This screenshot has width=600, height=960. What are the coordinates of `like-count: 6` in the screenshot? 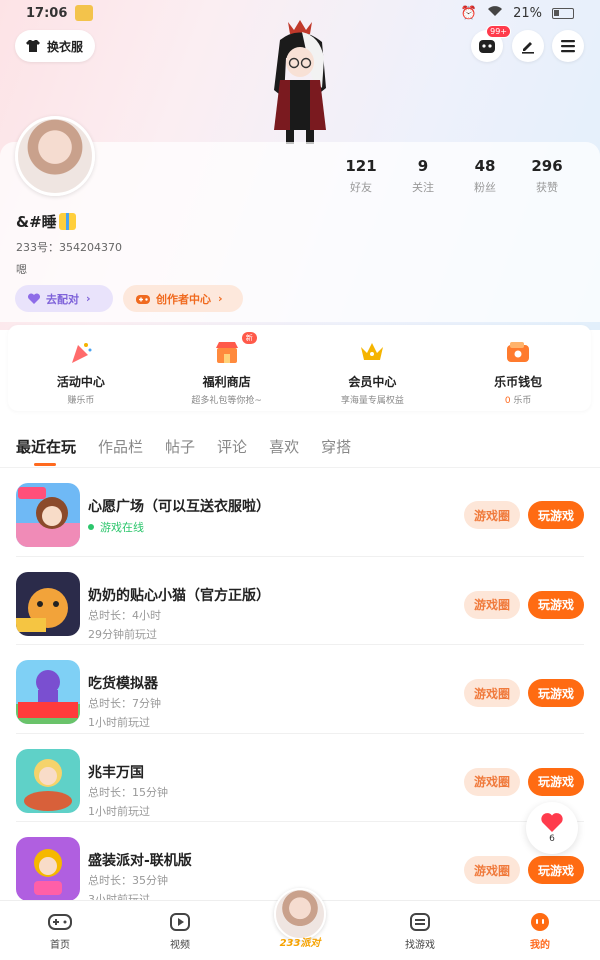 It's located at (552, 839).